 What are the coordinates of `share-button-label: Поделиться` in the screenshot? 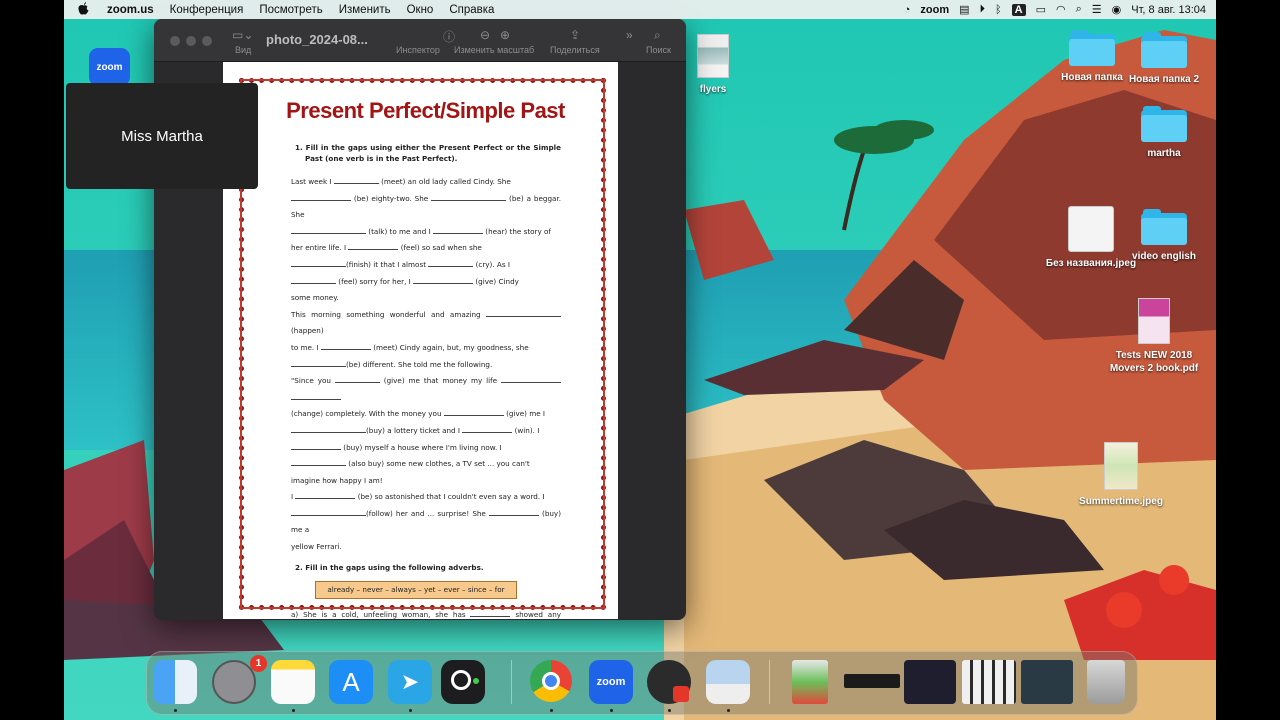 It's located at (575, 50).